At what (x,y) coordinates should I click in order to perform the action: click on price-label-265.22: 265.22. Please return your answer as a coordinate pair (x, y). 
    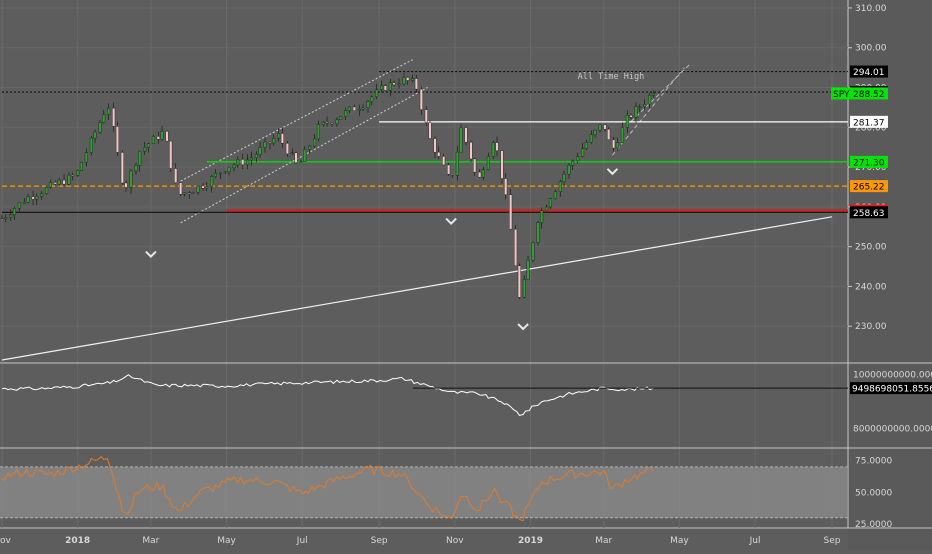
    Looking at the image, I should click on (869, 186).